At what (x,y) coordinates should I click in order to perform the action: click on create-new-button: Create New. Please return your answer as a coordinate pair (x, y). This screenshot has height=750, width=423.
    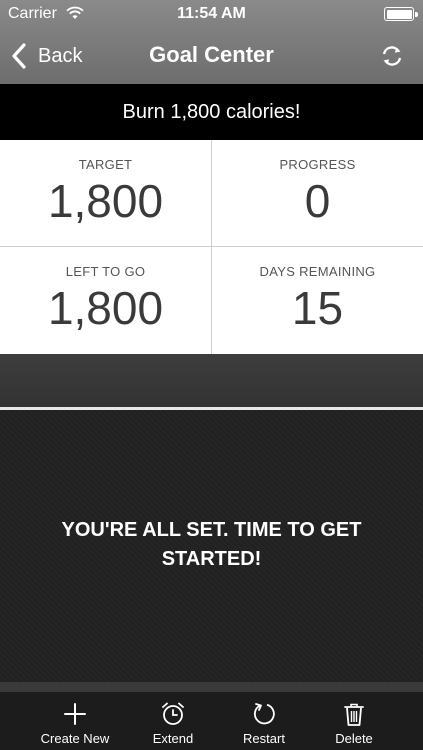
    Looking at the image, I should click on (75, 721).